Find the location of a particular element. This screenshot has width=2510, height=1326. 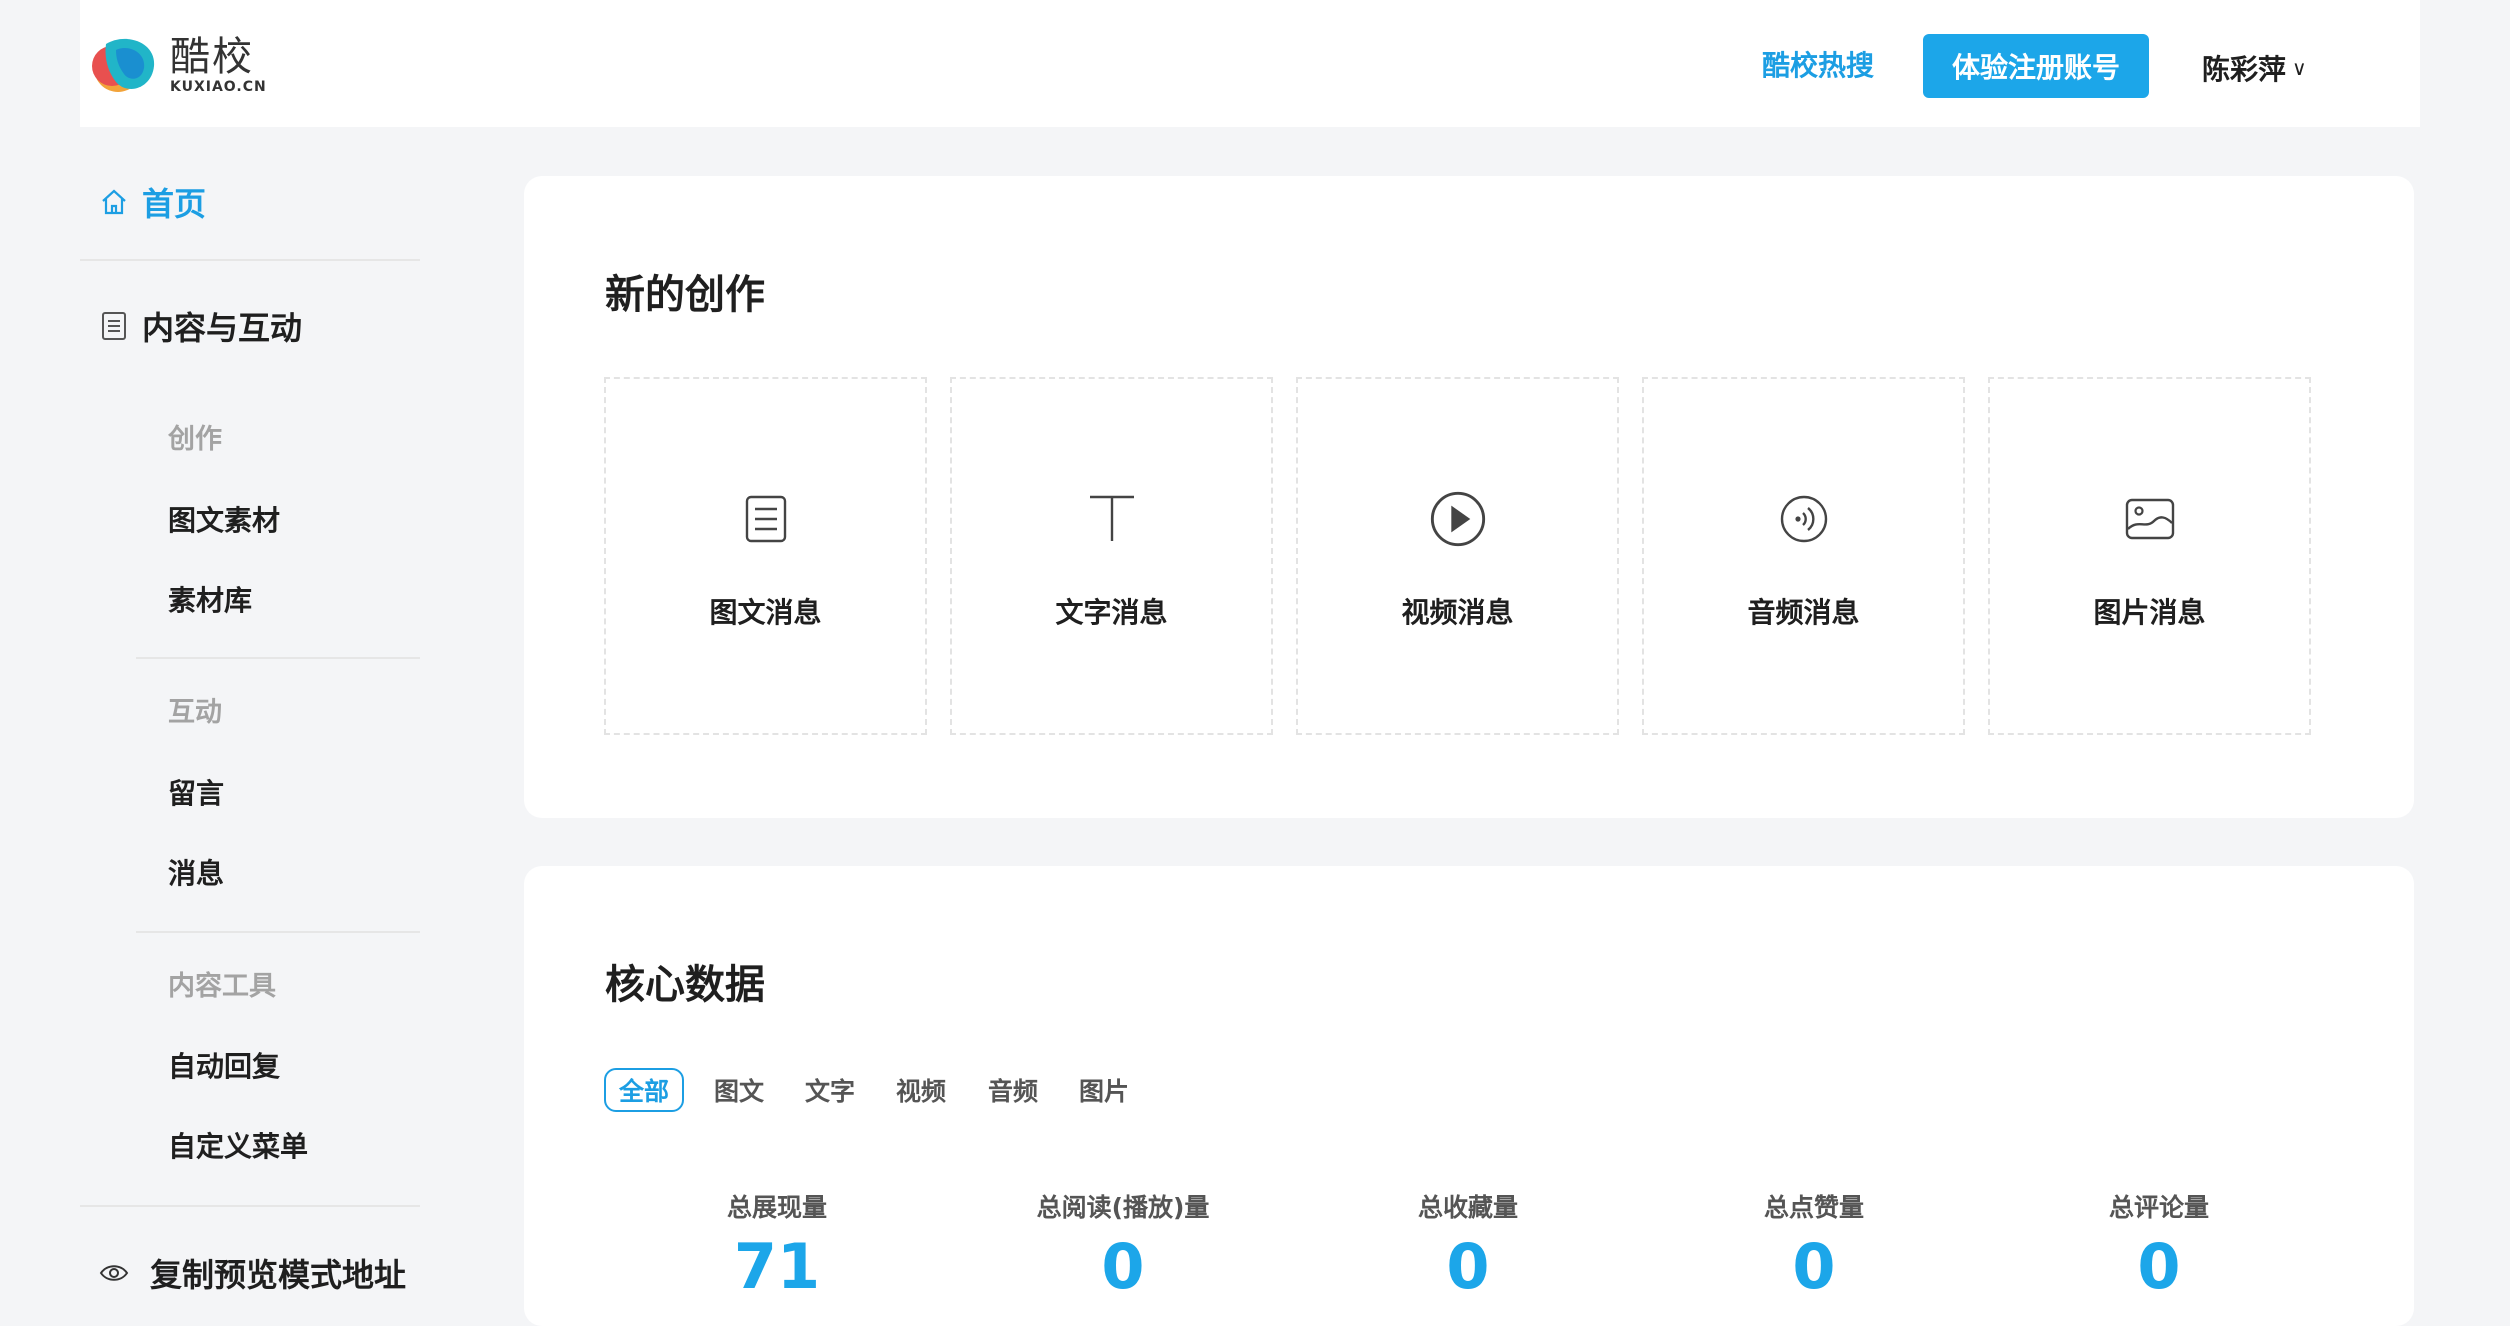

stat-label: 总展现量 is located at coordinates (776, 1207).